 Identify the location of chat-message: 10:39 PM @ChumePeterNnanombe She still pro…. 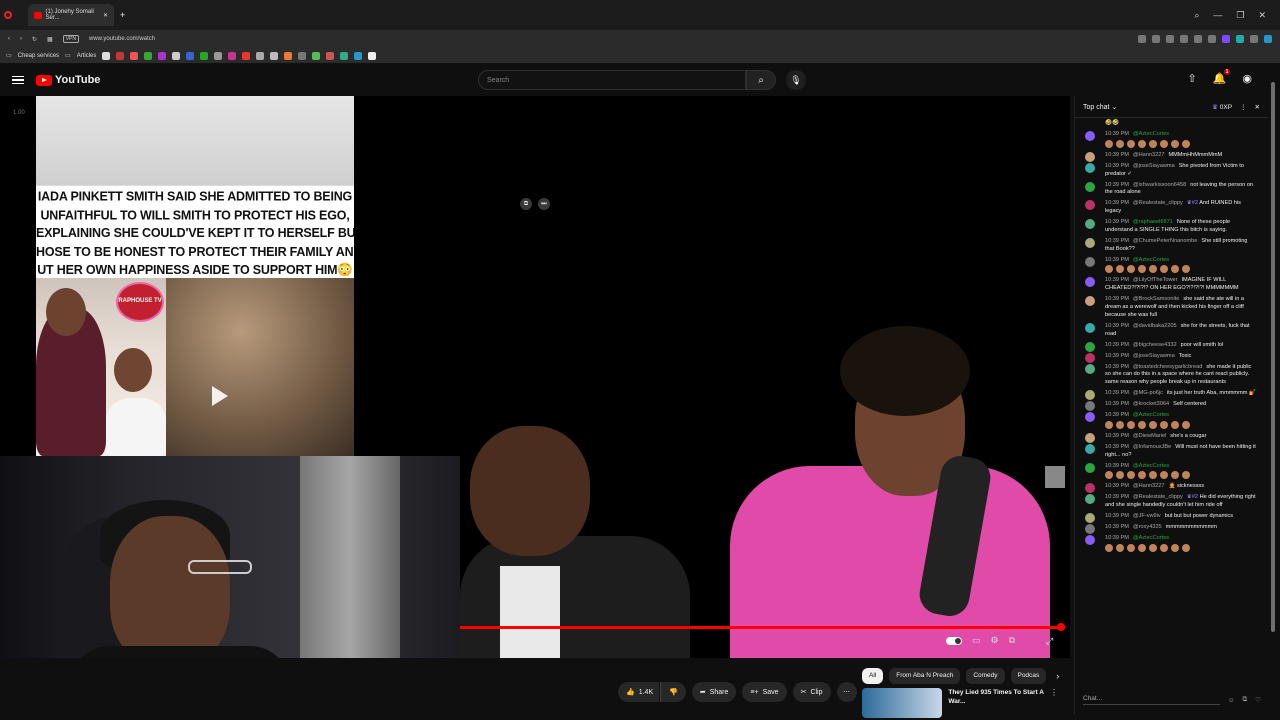
(1171, 245).